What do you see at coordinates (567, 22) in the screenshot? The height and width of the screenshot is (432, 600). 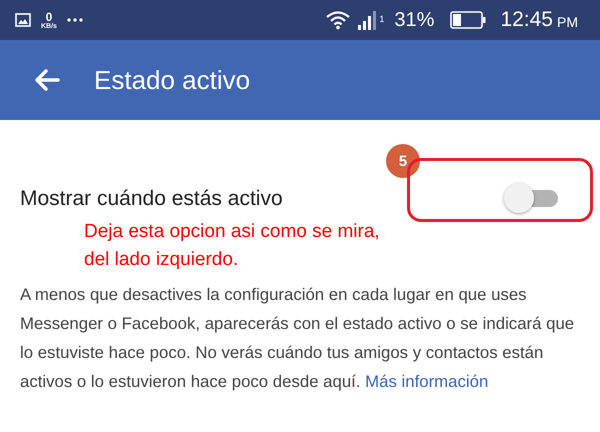 I see `clock-meridiem: PM` at bounding box center [567, 22].